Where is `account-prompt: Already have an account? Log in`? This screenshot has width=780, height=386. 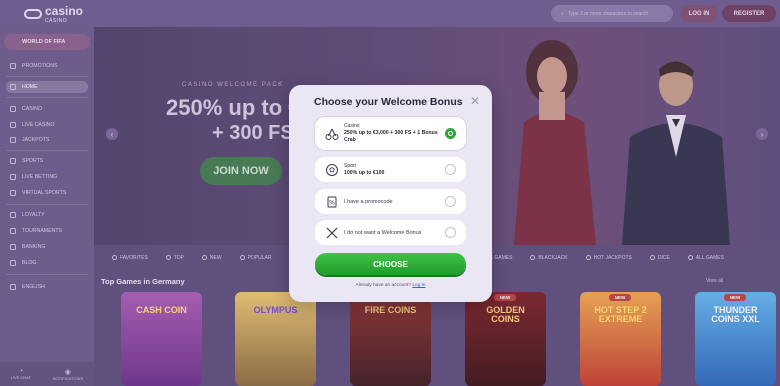 account-prompt: Already have an account? Log in is located at coordinates (390, 285).